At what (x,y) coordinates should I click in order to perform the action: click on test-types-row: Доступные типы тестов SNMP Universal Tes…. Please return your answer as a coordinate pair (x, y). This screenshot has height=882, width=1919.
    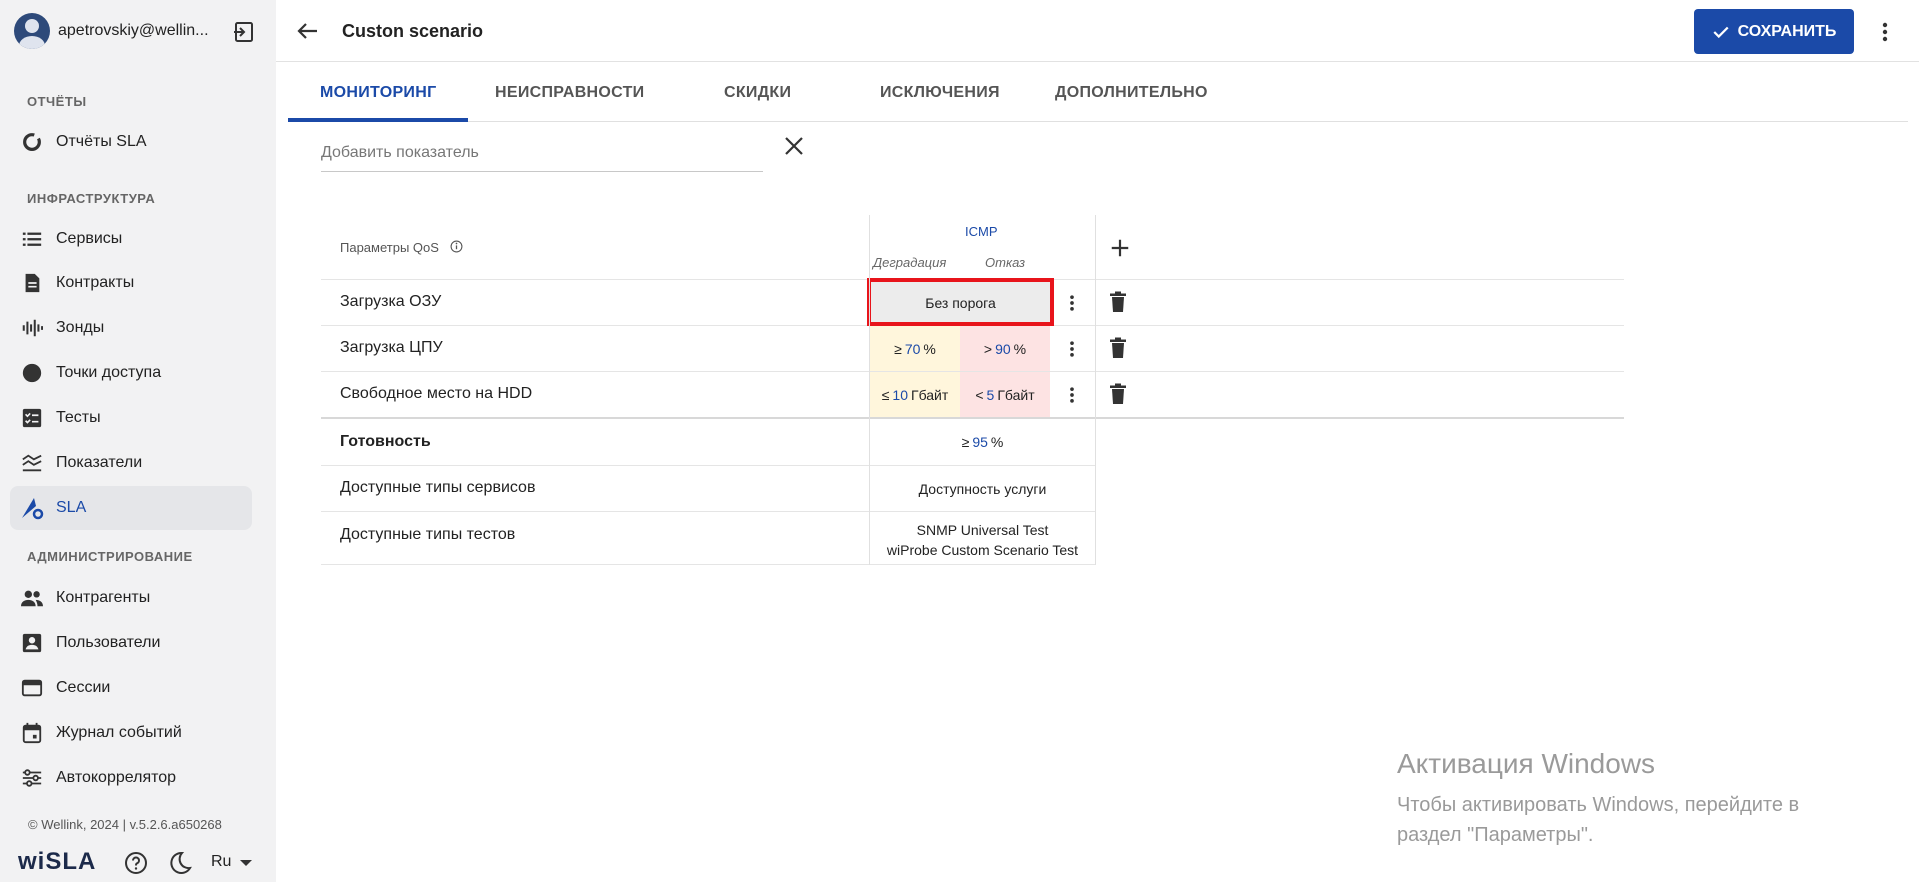
    Looking at the image, I should click on (708, 538).